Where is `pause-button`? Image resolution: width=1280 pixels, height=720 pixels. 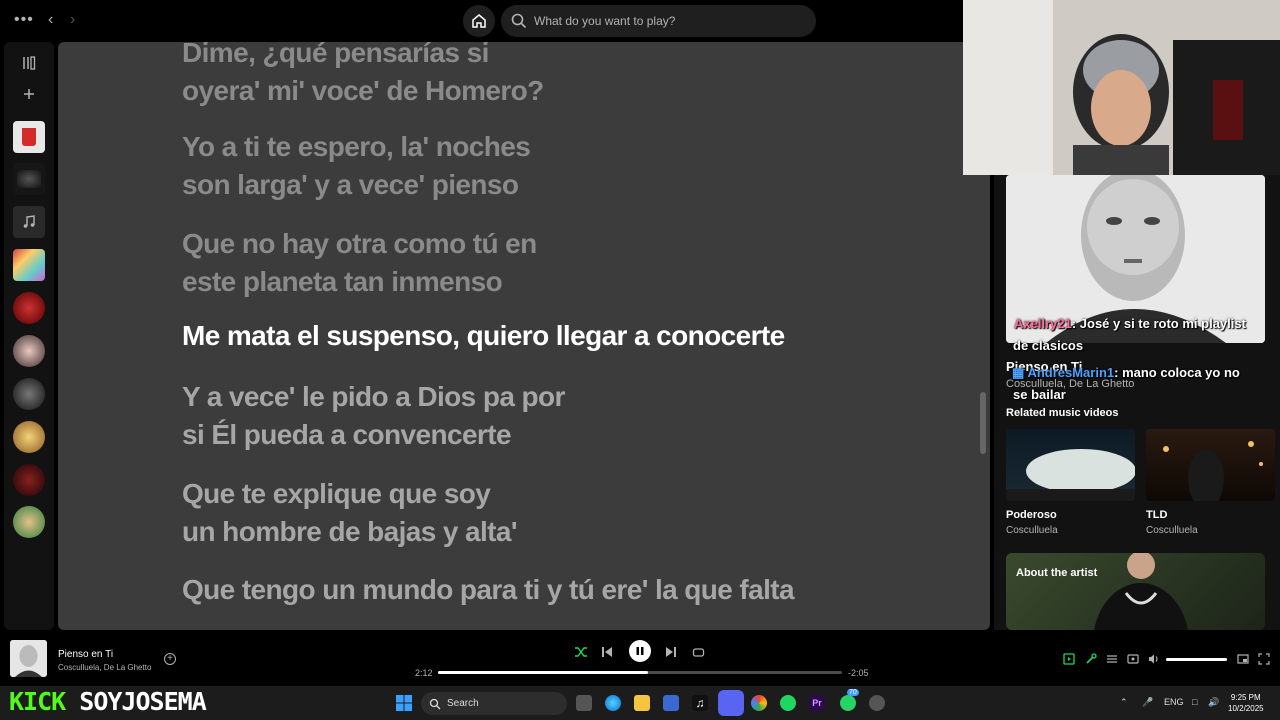 pause-button is located at coordinates (640, 651).